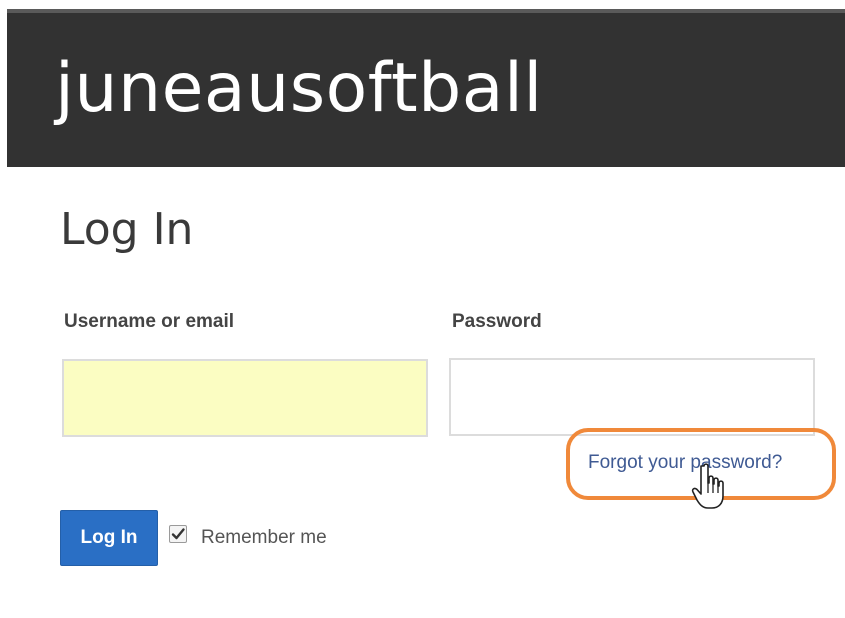  I want to click on checkmark-icon, so click(178, 534).